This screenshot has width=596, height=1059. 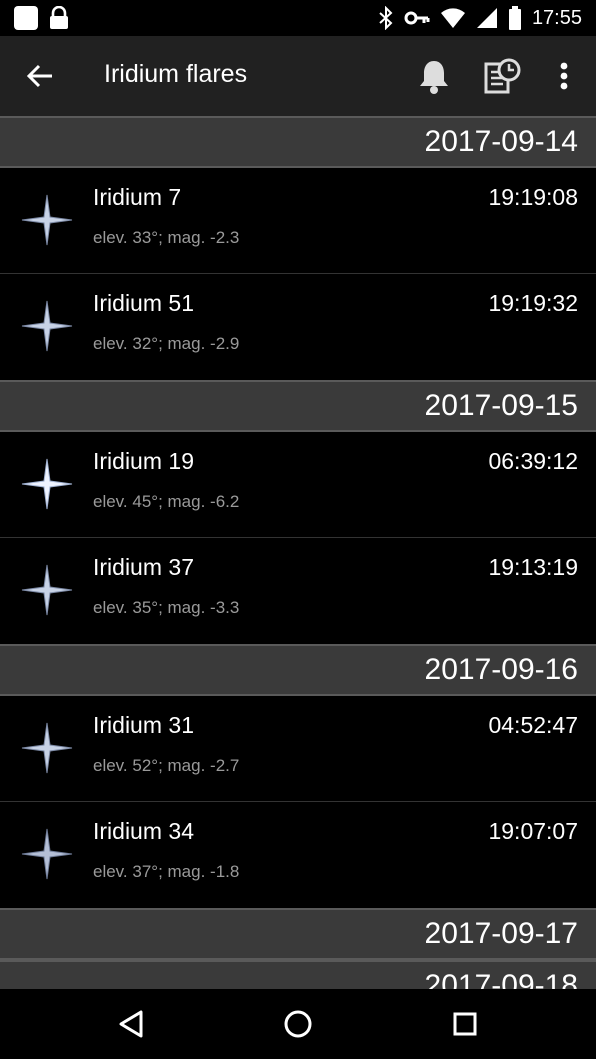 I want to click on signal-icon, so click(x=487, y=18).